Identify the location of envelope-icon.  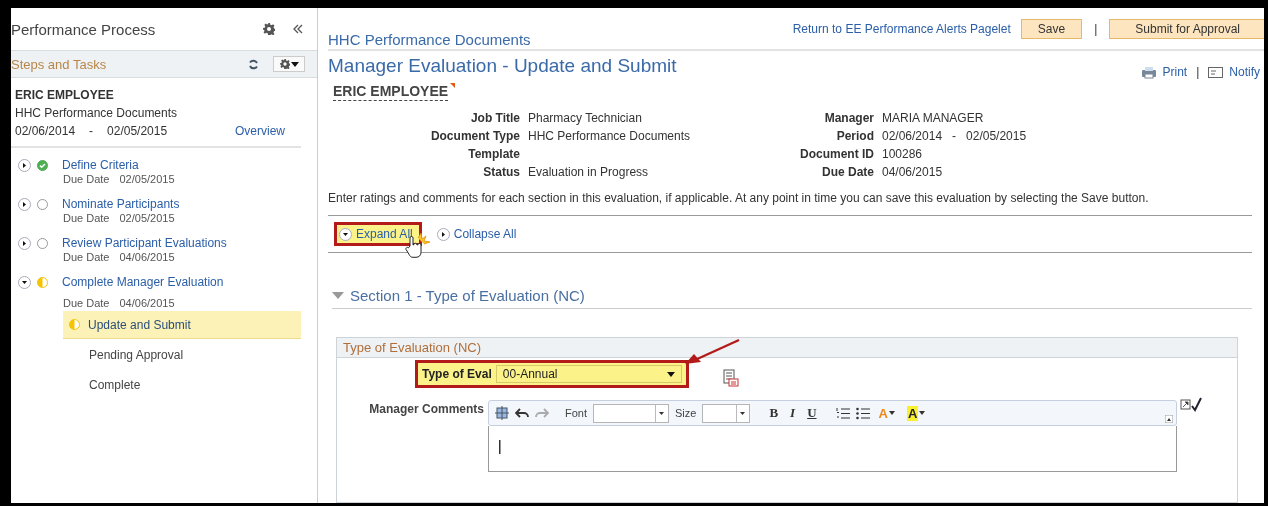
(1216, 72).